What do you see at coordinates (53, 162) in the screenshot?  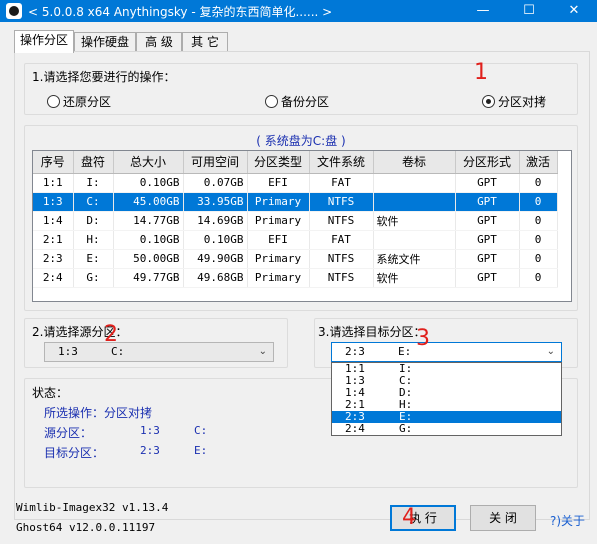 I see `col-index: 序号` at bounding box center [53, 162].